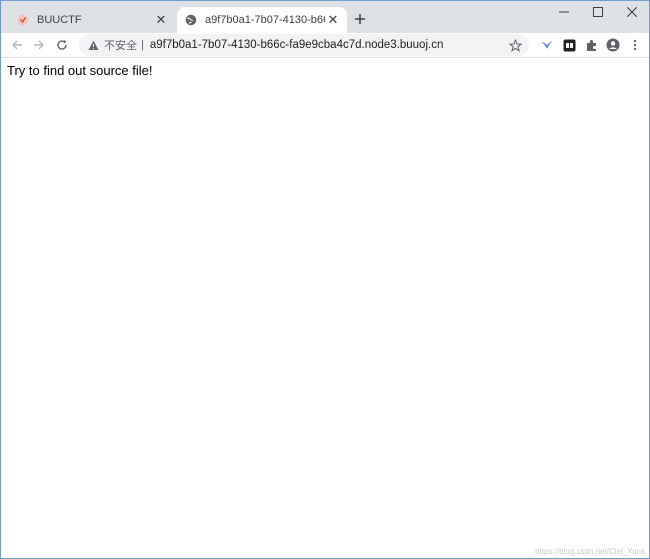 The width and height of the screenshot is (650, 559). I want to click on close-icon, so click(632, 12).